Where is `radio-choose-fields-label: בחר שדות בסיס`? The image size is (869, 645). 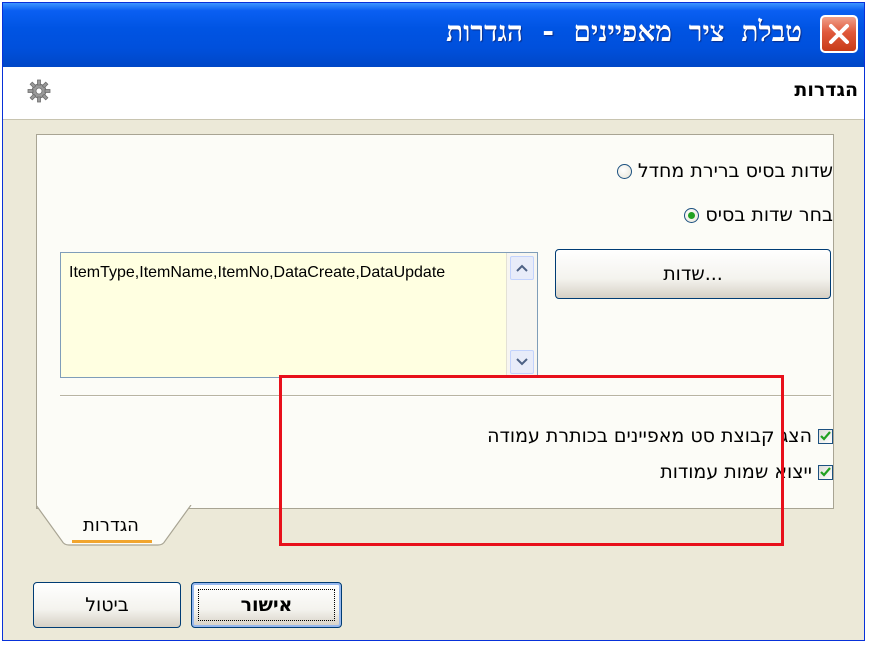 radio-choose-fields-label: בחר שדות בסיס is located at coordinates (769, 215).